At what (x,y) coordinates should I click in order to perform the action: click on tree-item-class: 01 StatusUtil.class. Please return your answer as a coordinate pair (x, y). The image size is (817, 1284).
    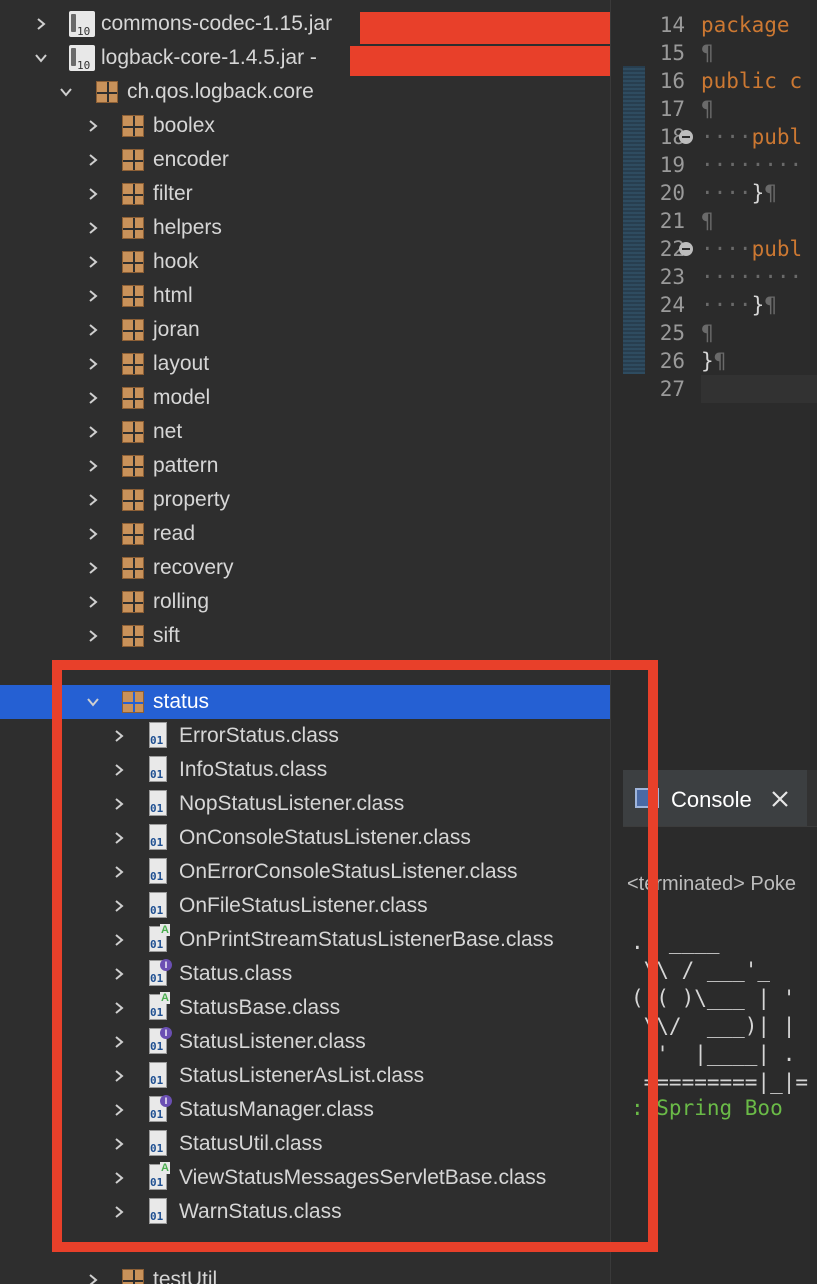
    Looking at the image, I should click on (305, 1144).